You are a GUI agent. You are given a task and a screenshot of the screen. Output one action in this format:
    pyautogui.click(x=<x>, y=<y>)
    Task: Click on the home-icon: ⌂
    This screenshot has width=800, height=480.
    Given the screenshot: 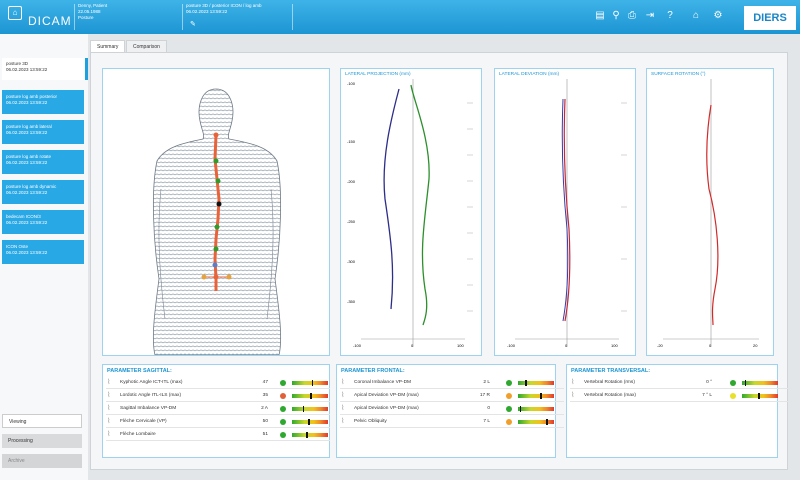 What is the action you would take?
    pyautogui.click(x=696, y=16)
    